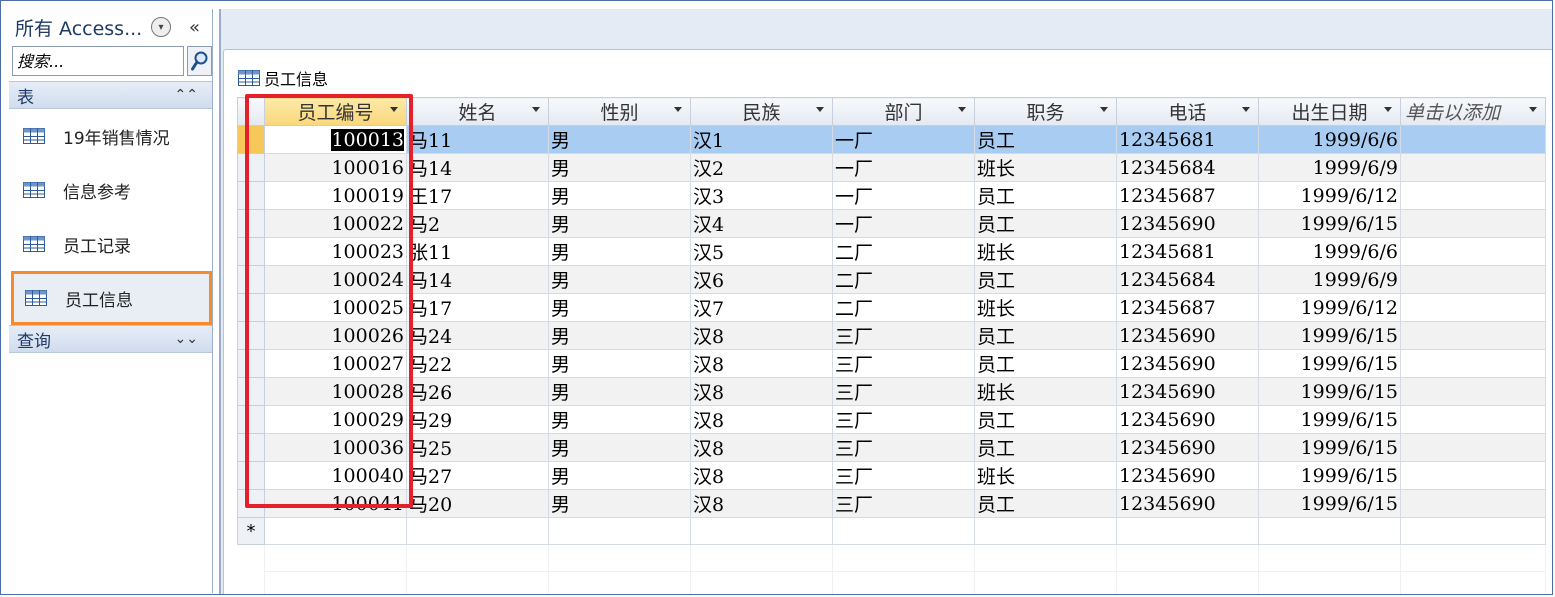  Describe the element at coordinates (477, 307) in the screenshot. I see `table-cell: 马17` at that location.